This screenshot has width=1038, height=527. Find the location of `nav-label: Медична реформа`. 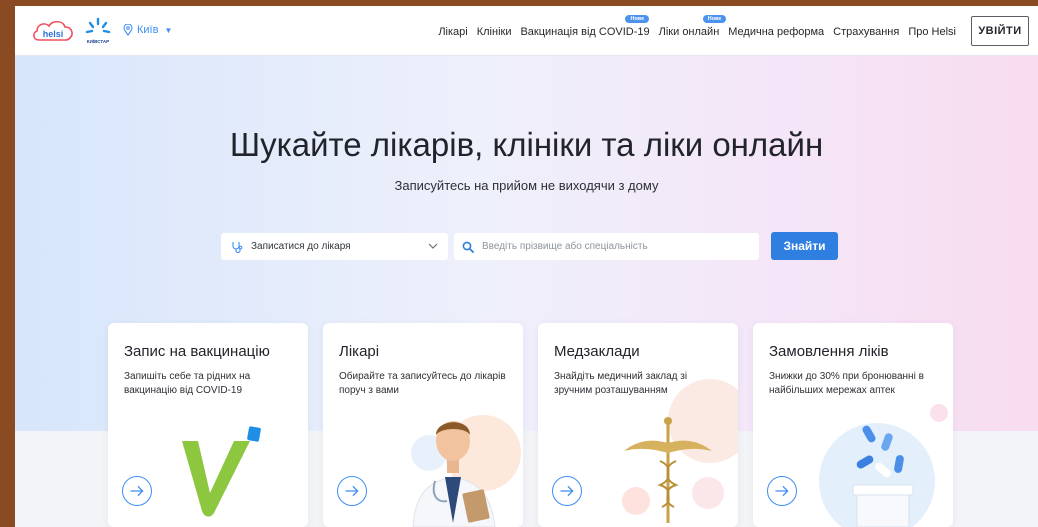

nav-label: Медична реформа is located at coordinates (776, 32).